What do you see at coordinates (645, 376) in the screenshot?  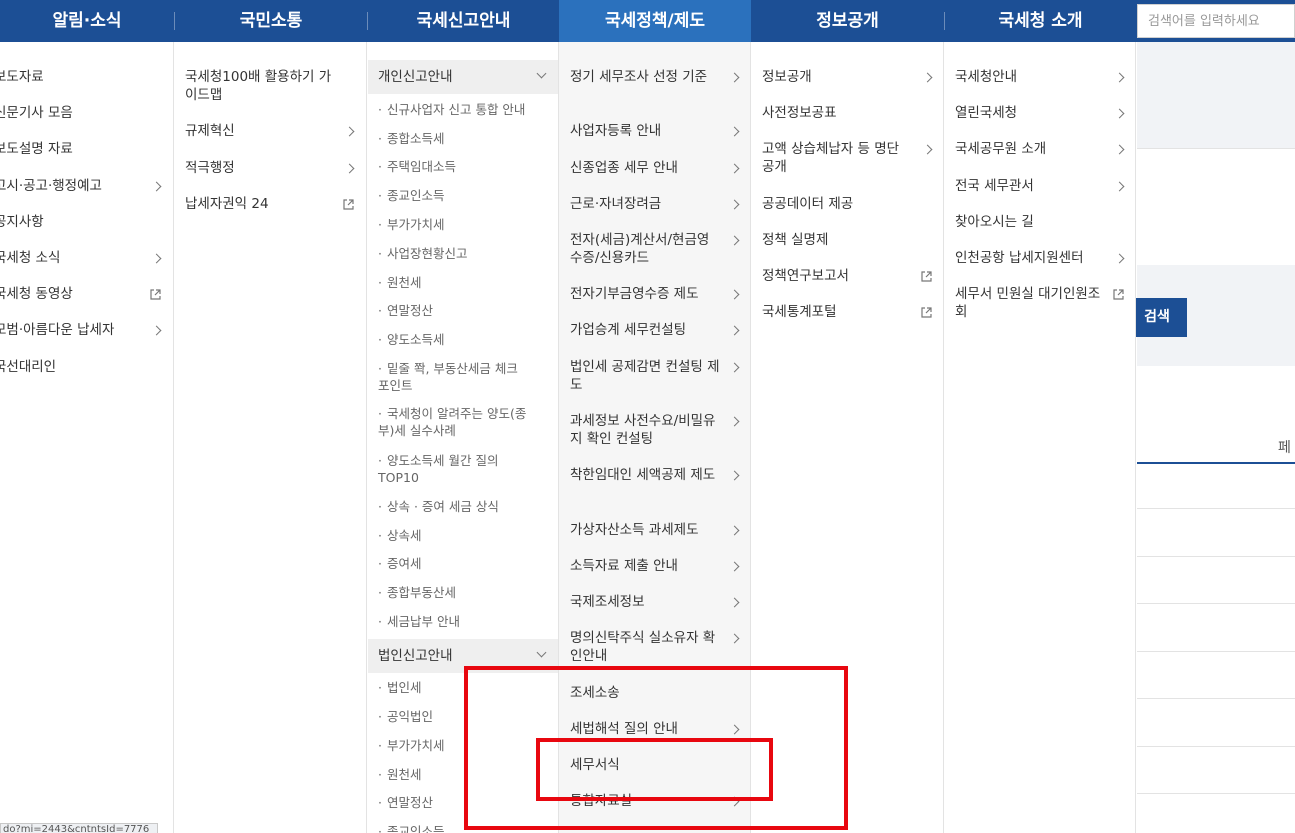 I see `menu-item-corporate-tax-consulting: 법인세 공제감면 컨설팅 제도` at bounding box center [645, 376].